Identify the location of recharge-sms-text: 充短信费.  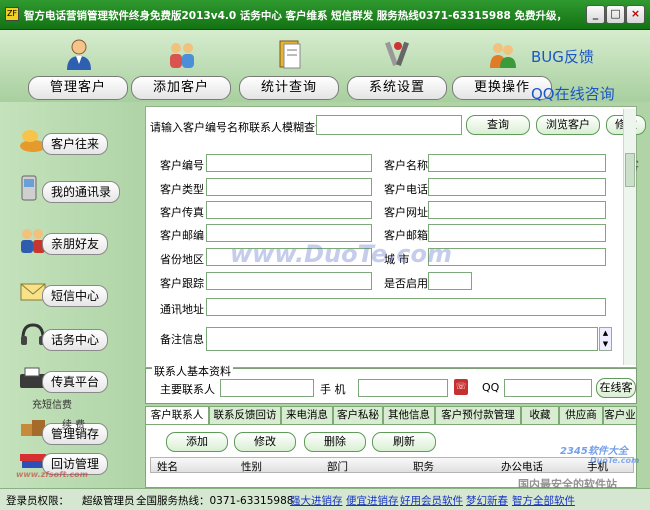
(52, 405).